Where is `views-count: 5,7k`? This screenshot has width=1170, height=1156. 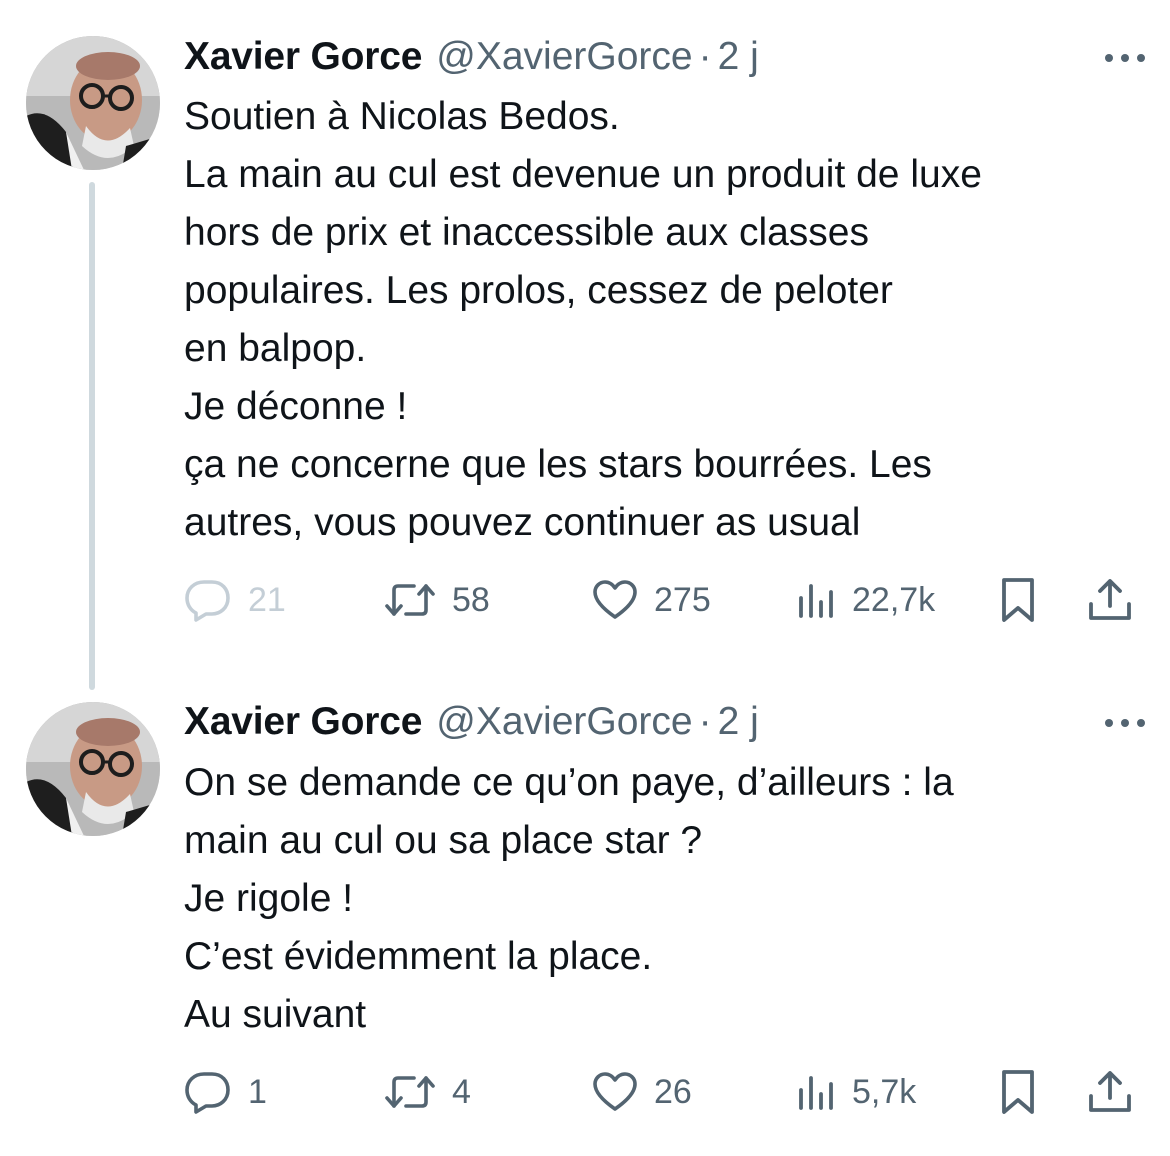 views-count: 5,7k is located at coordinates (884, 1091).